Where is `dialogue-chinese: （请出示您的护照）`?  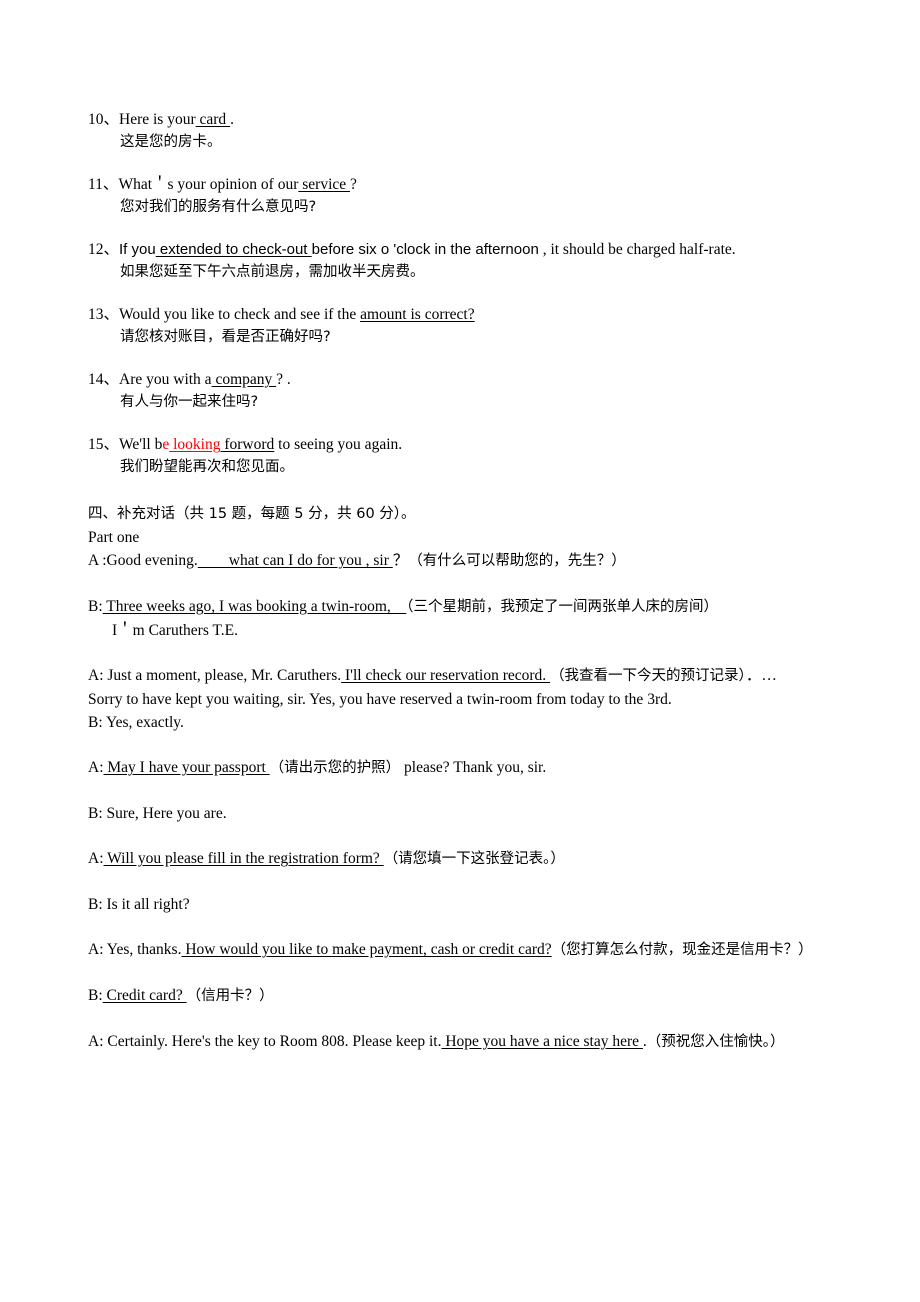 dialogue-chinese: （请出示您的护照） is located at coordinates (335, 768).